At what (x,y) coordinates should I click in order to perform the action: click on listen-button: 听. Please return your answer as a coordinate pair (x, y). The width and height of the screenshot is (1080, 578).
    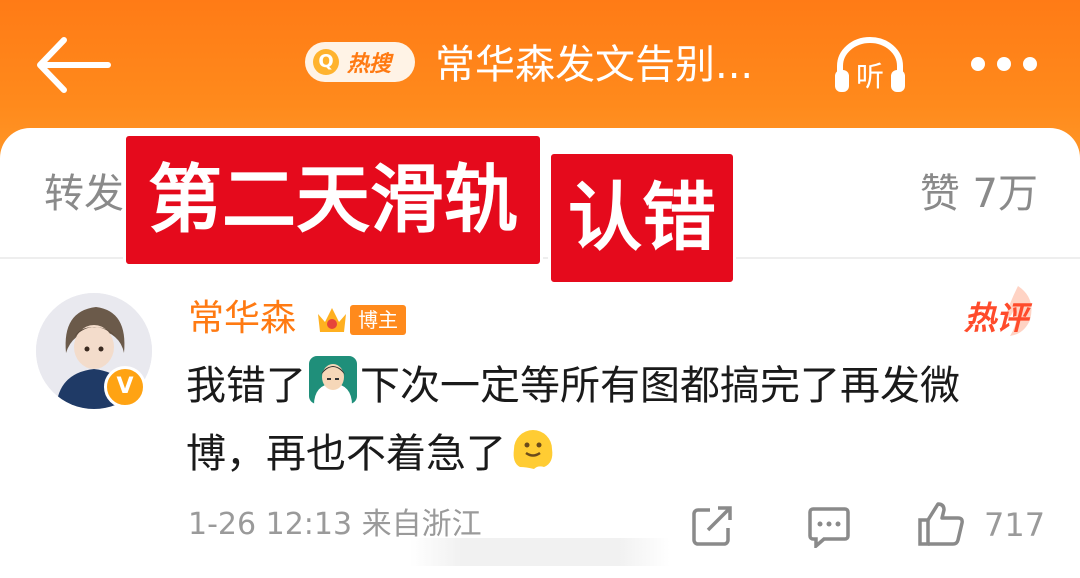
    Looking at the image, I should click on (870, 67).